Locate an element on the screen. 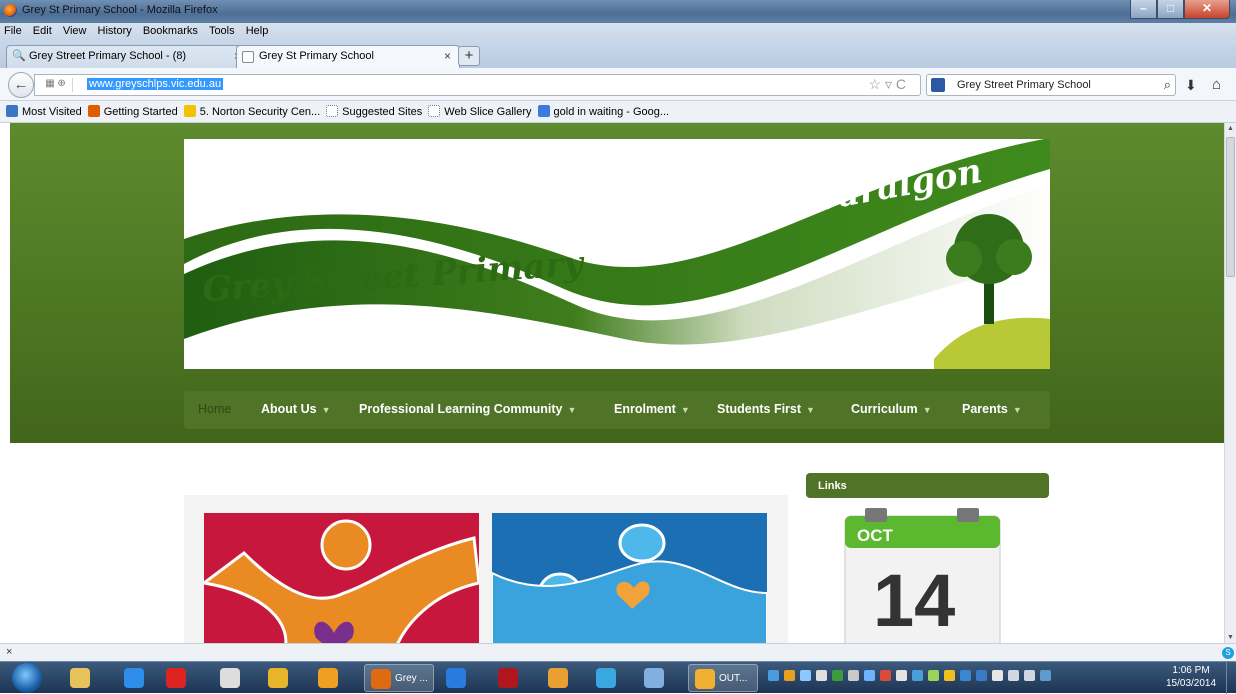  taskbar-internet-explorer-button is located at coordinates (136, 678).